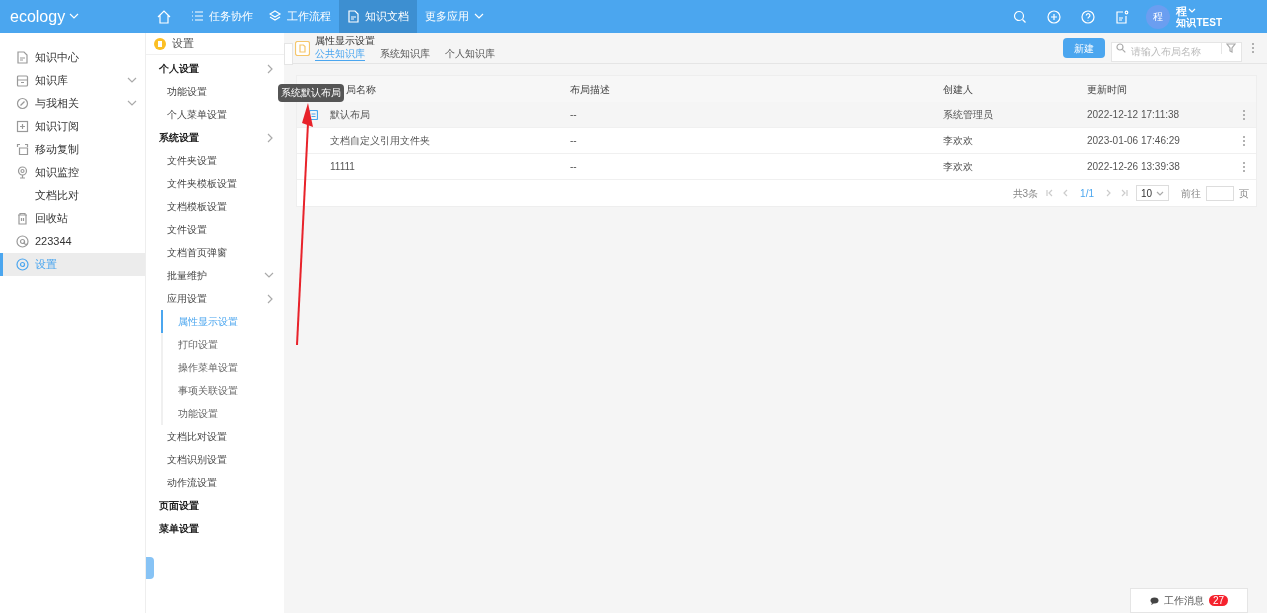  I want to click on table-cell-text: 默认布局, so click(350, 115).